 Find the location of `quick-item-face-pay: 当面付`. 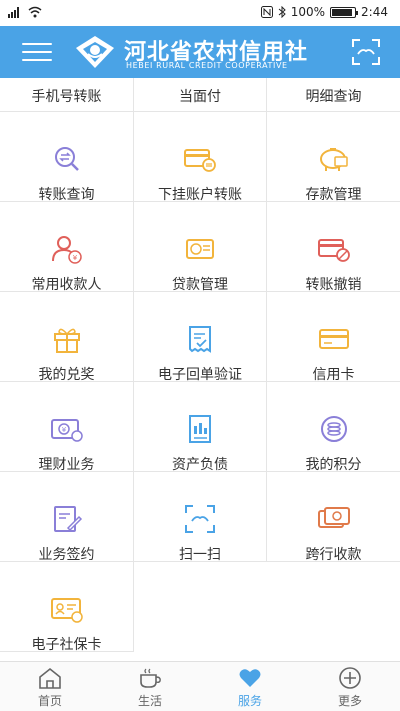

quick-item-face-pay: 当面付 is located at coordinates (200, 95).